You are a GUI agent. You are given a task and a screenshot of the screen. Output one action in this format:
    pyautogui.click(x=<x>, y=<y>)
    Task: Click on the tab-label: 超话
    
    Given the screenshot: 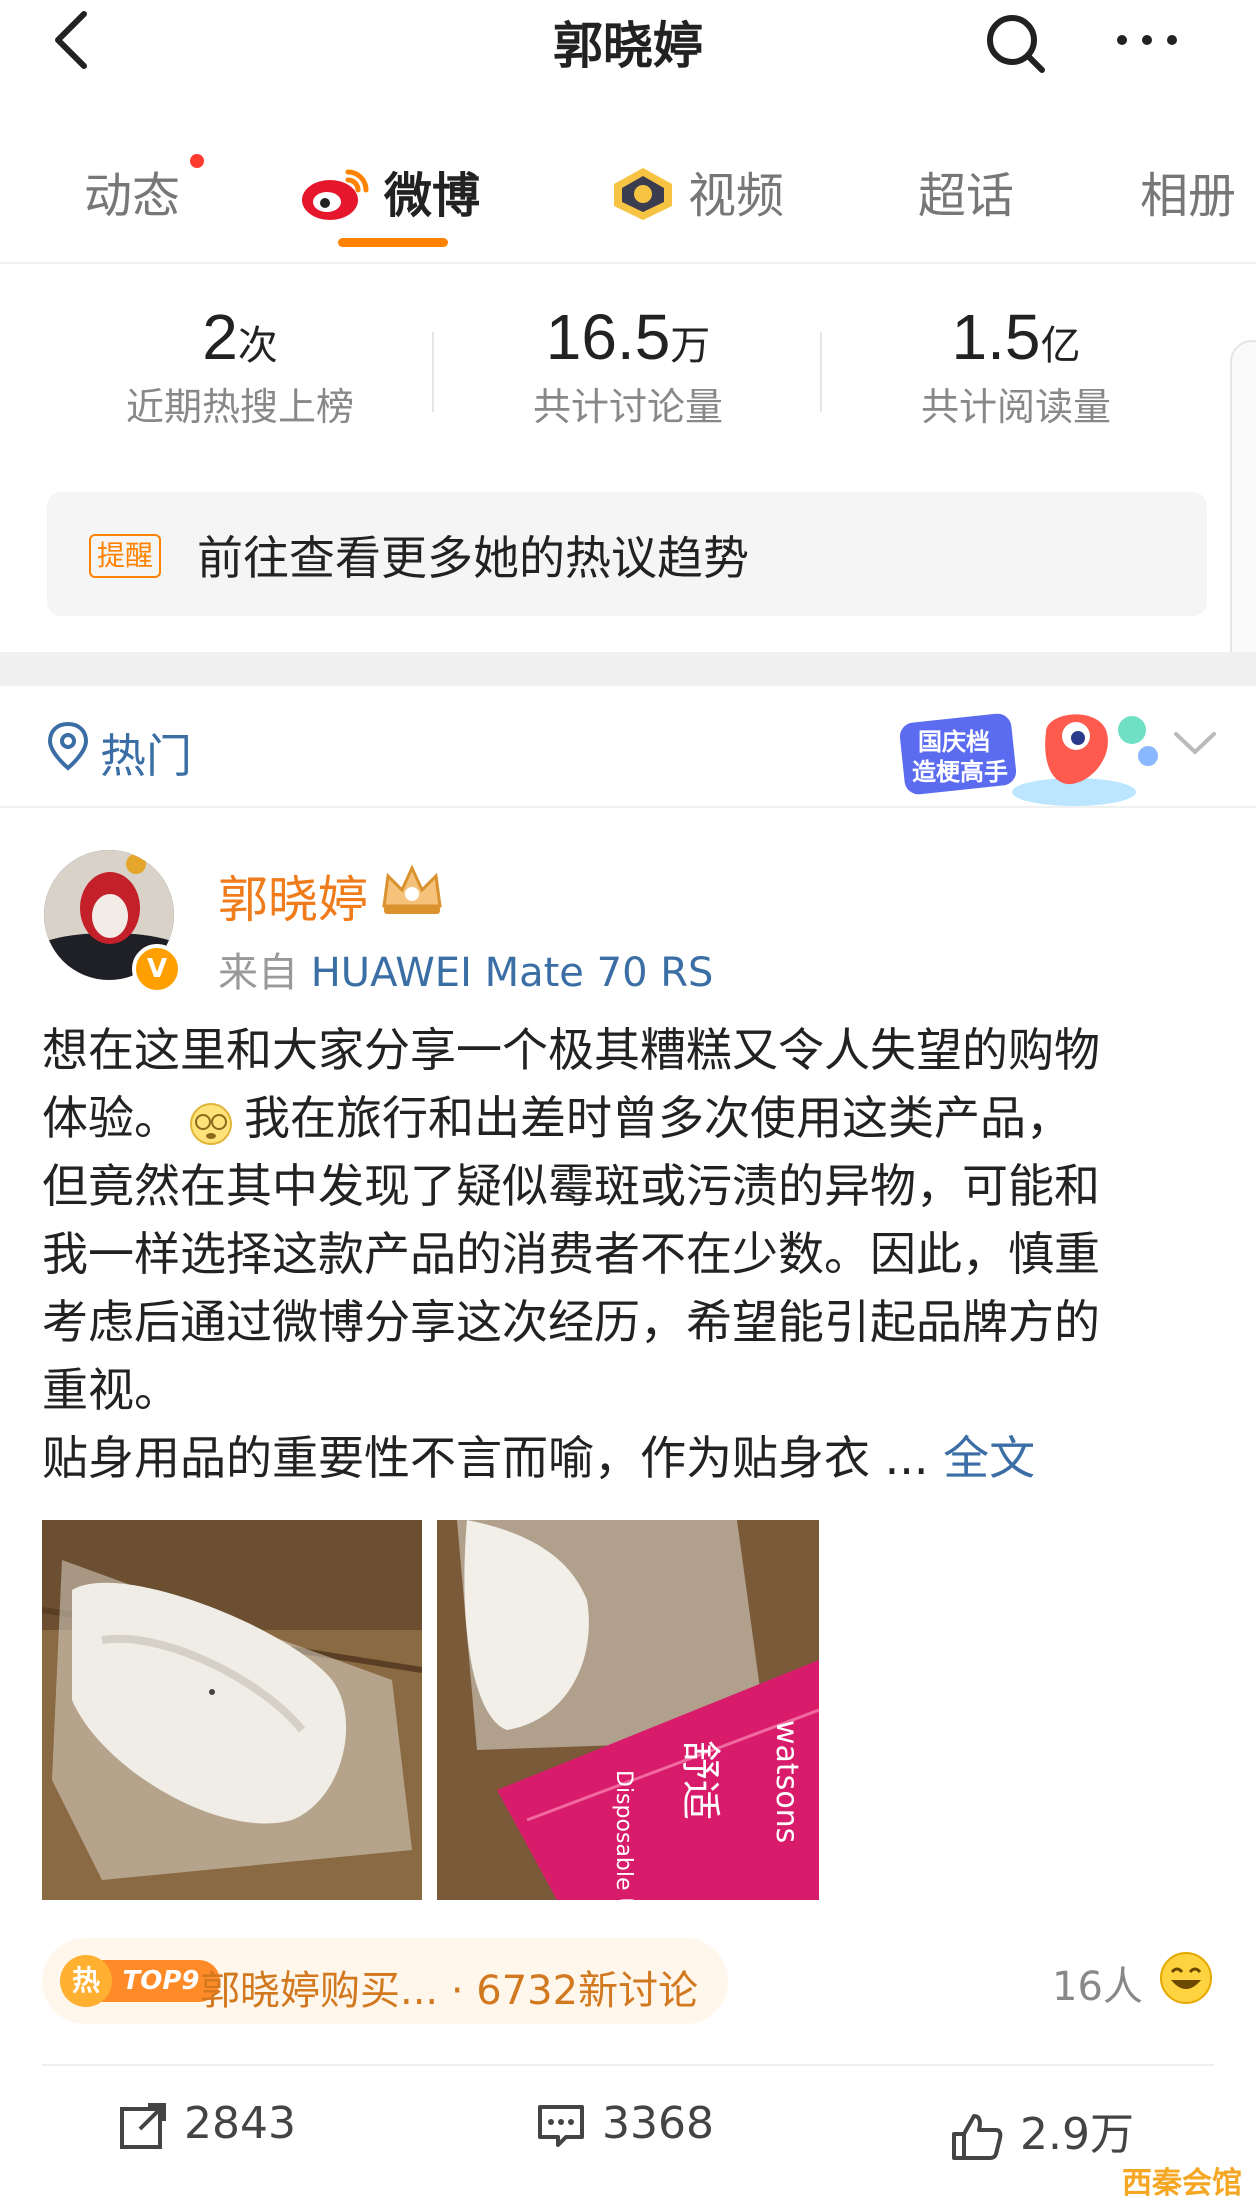 What is the action you would take?
    pyautogui.click(x=966, y=196)
    